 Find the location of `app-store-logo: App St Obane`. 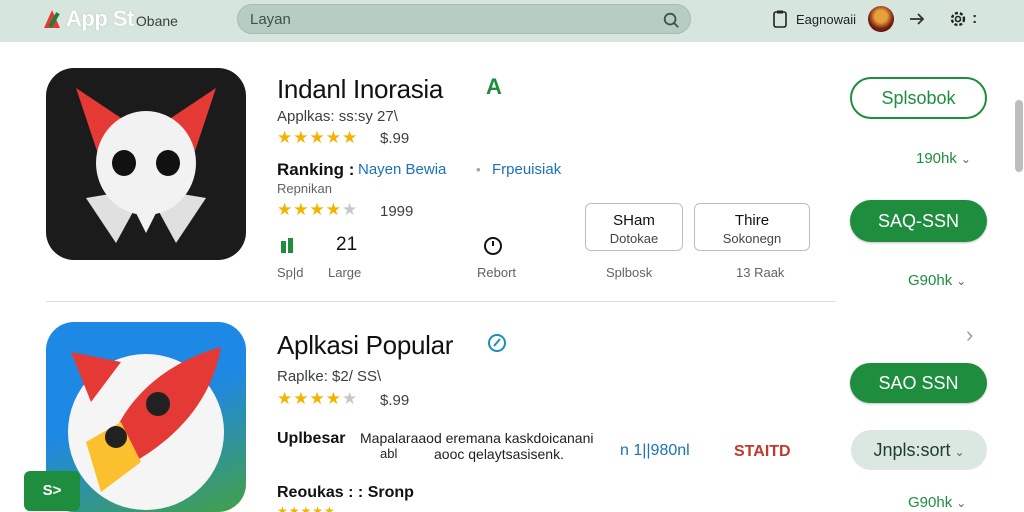

app-store-logo: App St Obane is located at coordinates (110, 19).